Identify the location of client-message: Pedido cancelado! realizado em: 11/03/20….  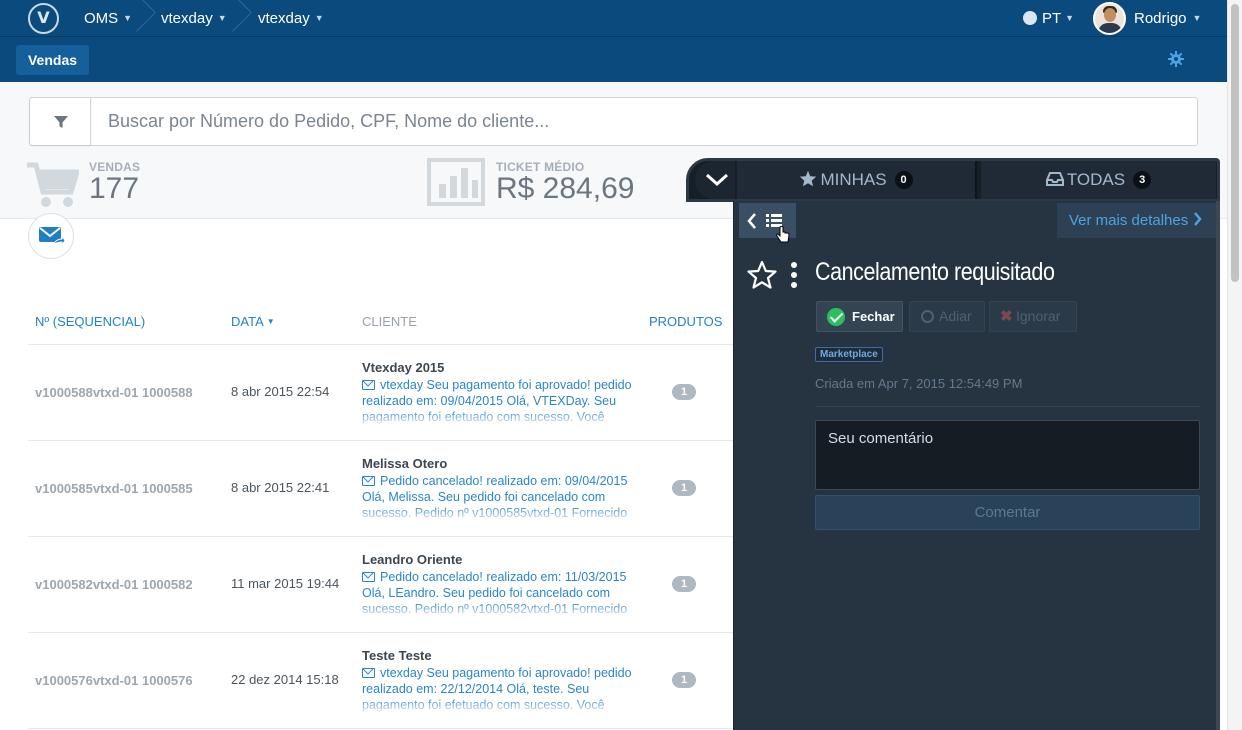
(498, 593).